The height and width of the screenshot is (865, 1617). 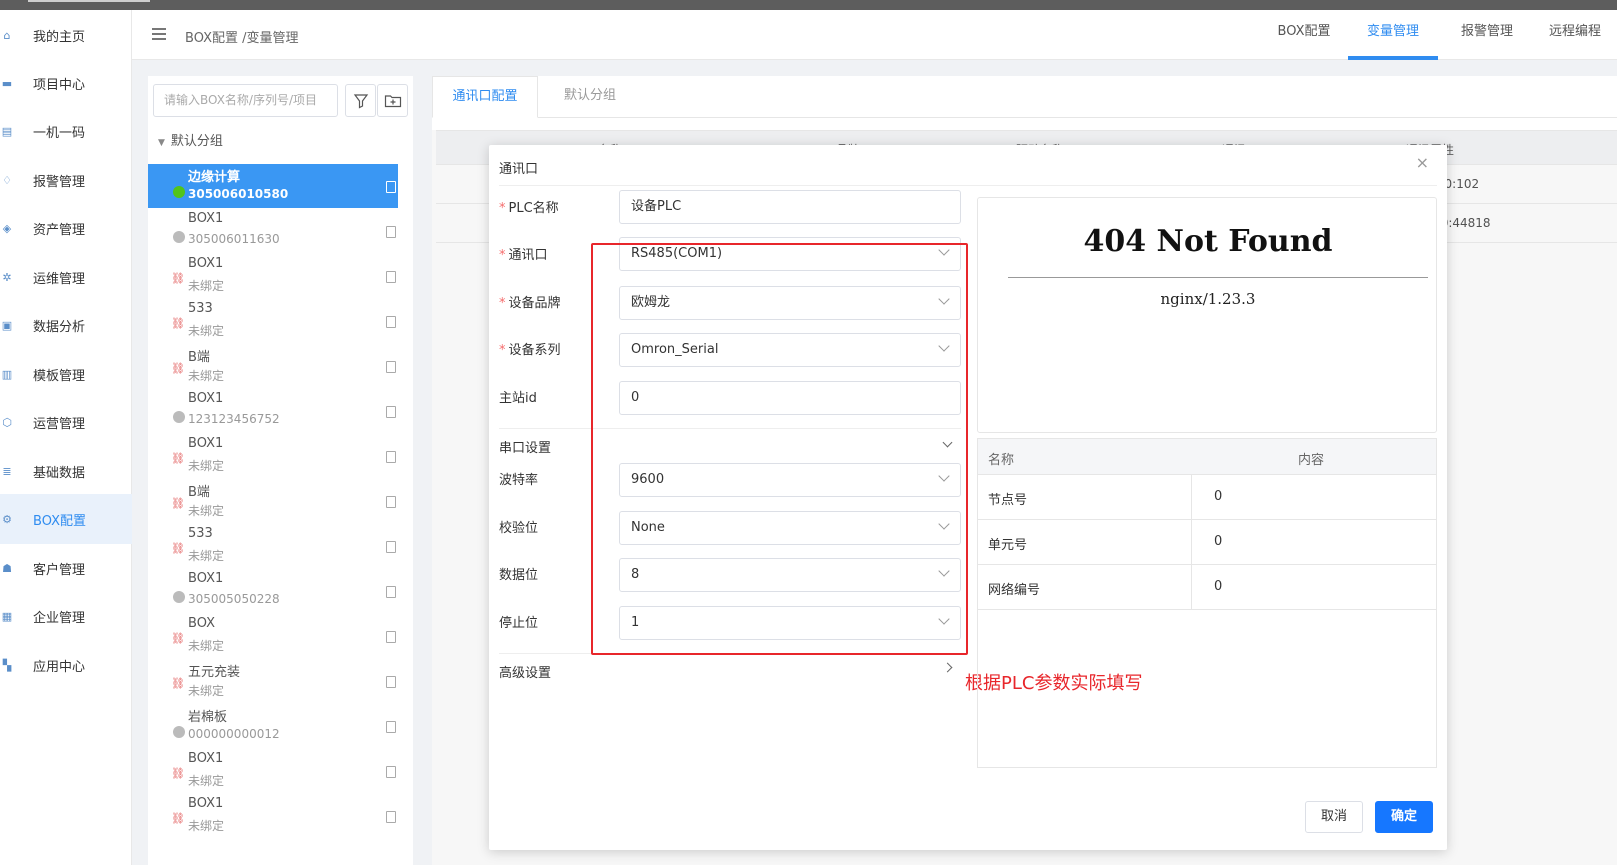 I want to click on sidebar-item-enterprise: ▦ 企业管理, so click(x=66, y=616).